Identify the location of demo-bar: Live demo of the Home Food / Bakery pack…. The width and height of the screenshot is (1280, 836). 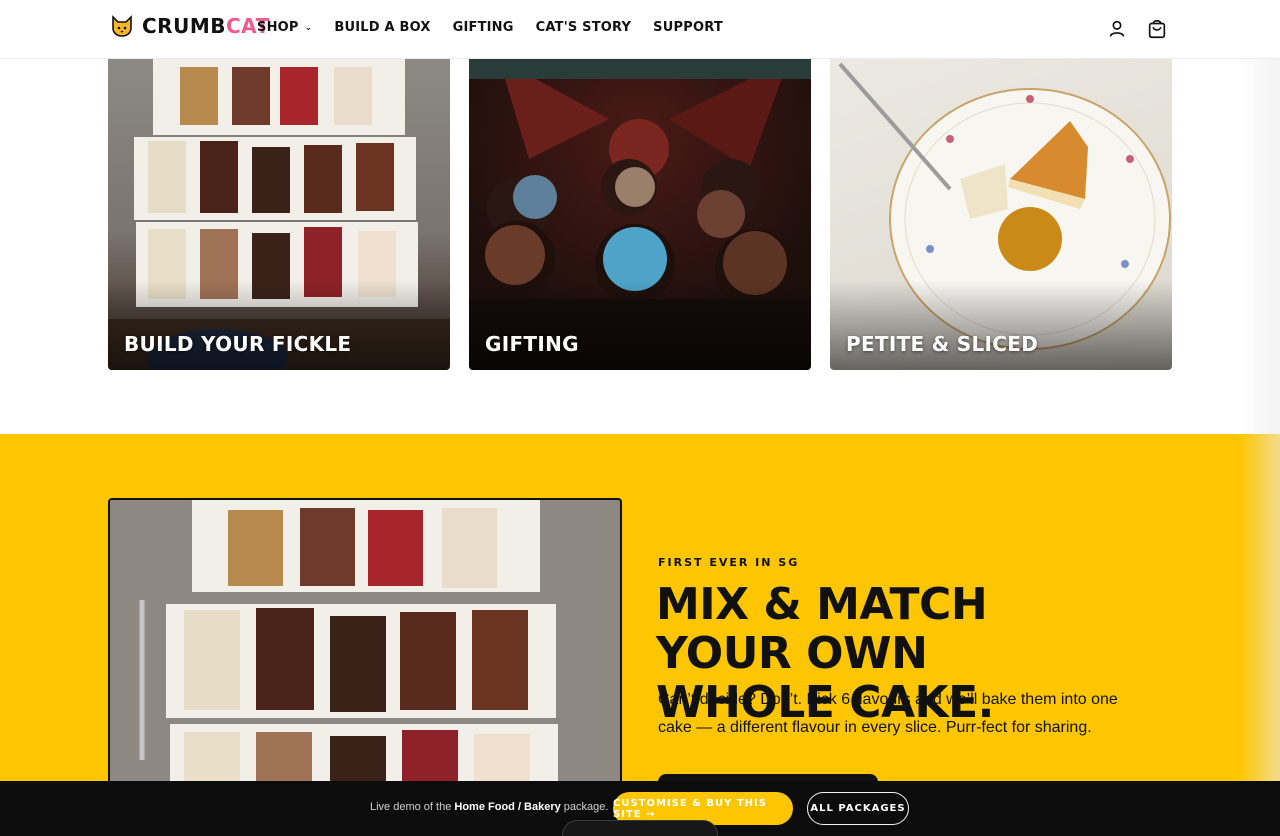
(640, 808).